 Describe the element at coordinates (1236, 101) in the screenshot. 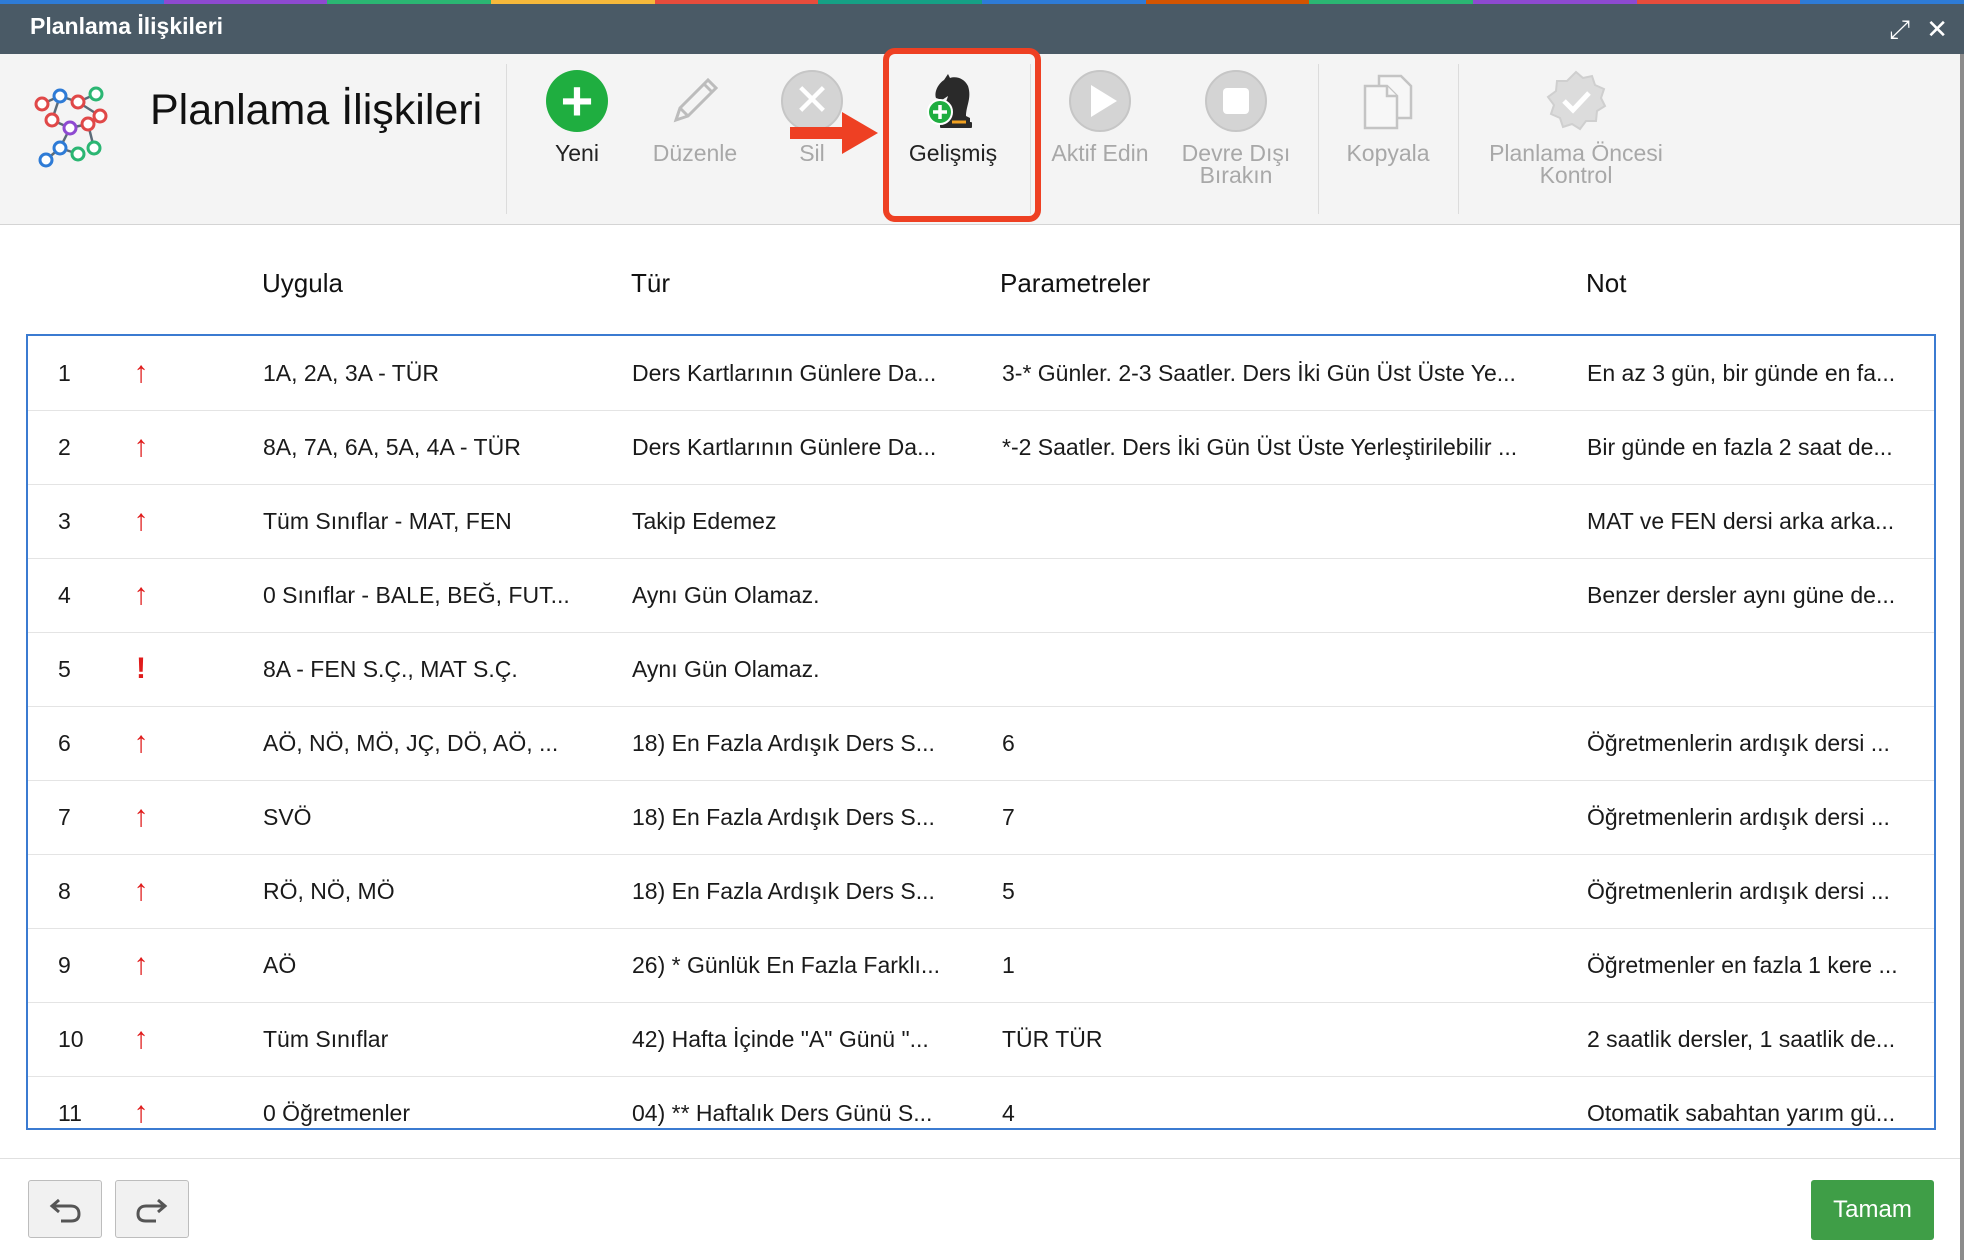

I see `stop-icon` at that location.